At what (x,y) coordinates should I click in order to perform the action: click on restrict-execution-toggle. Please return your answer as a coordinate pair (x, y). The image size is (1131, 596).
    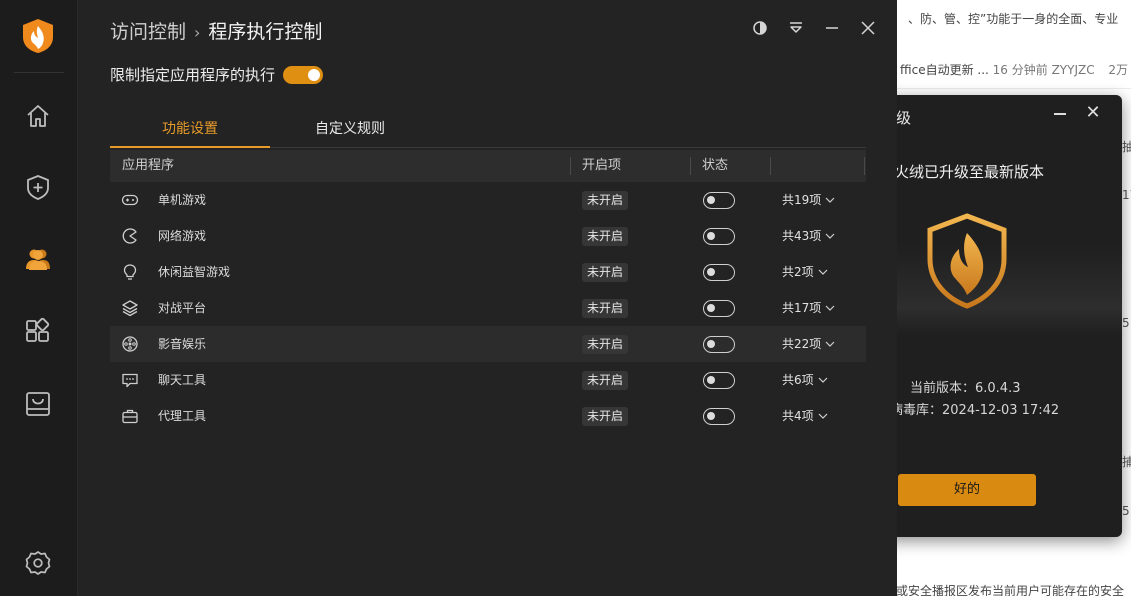
    Looking at the image, I should click on (303, 74).